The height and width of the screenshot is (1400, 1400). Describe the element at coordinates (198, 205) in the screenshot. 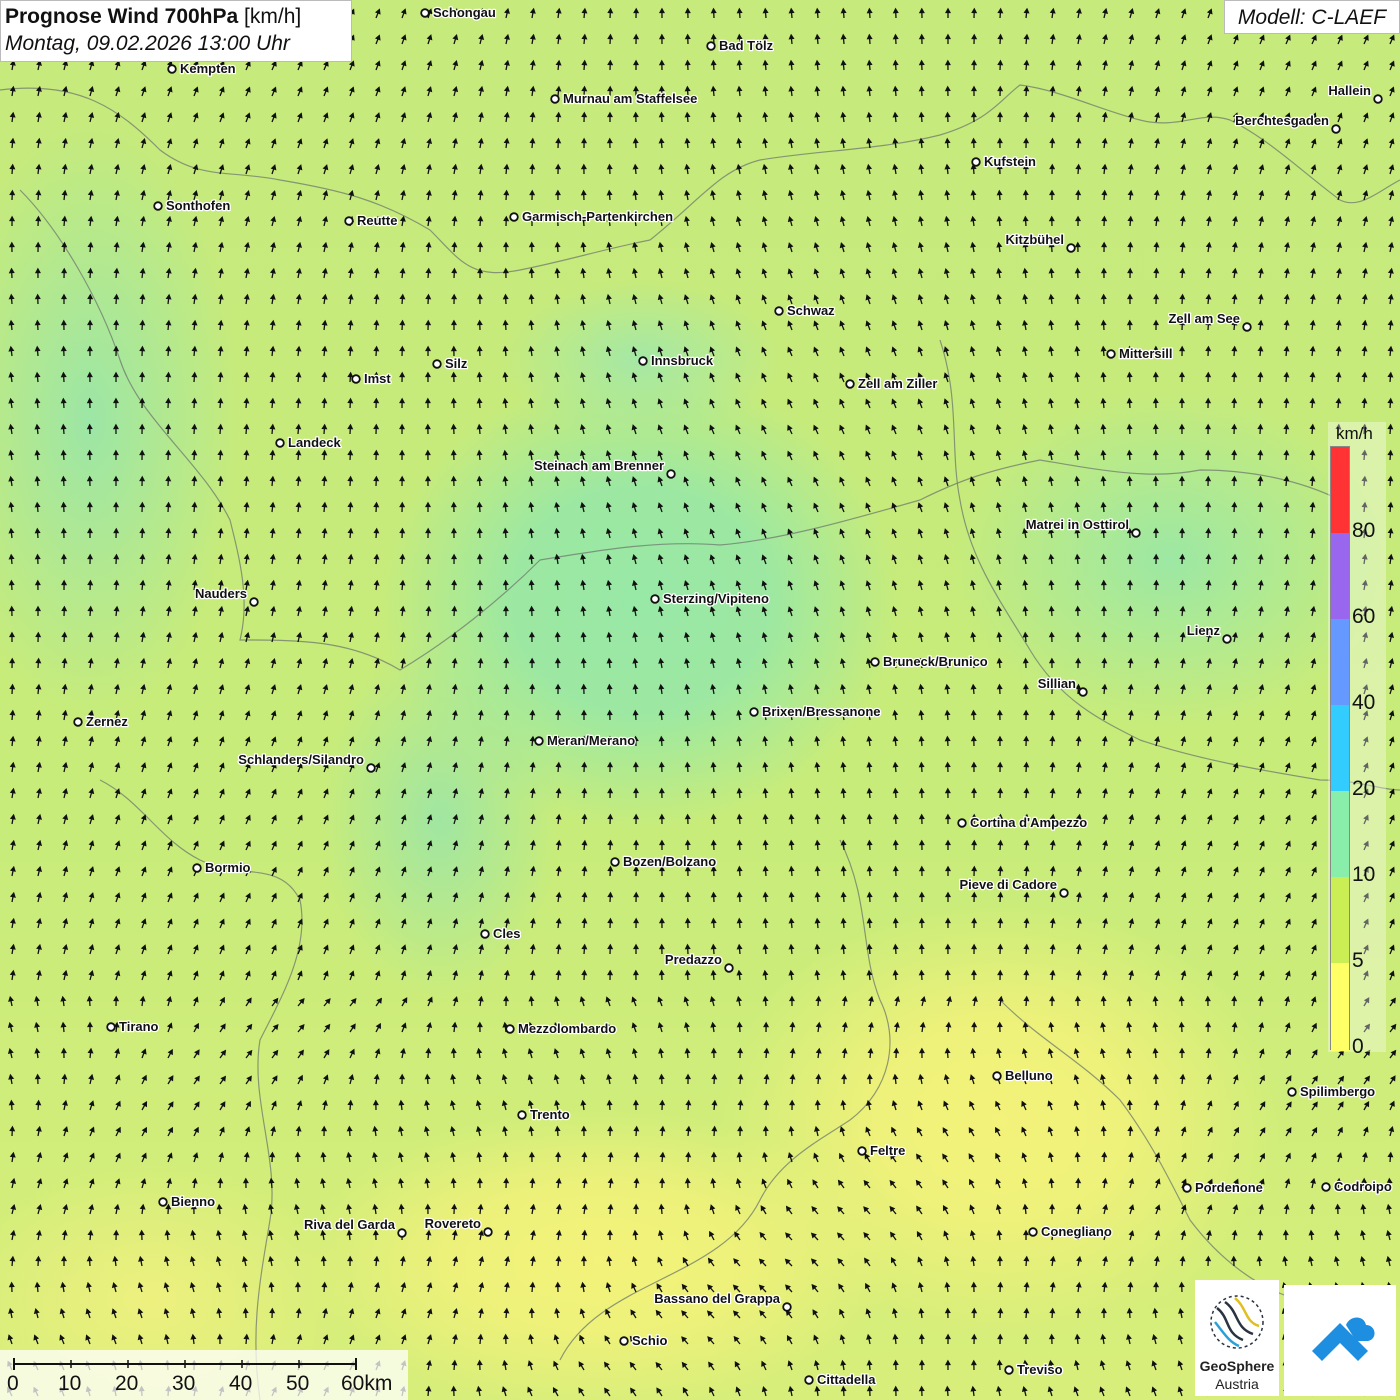

I see `city-label: Sonthofen` at that location.